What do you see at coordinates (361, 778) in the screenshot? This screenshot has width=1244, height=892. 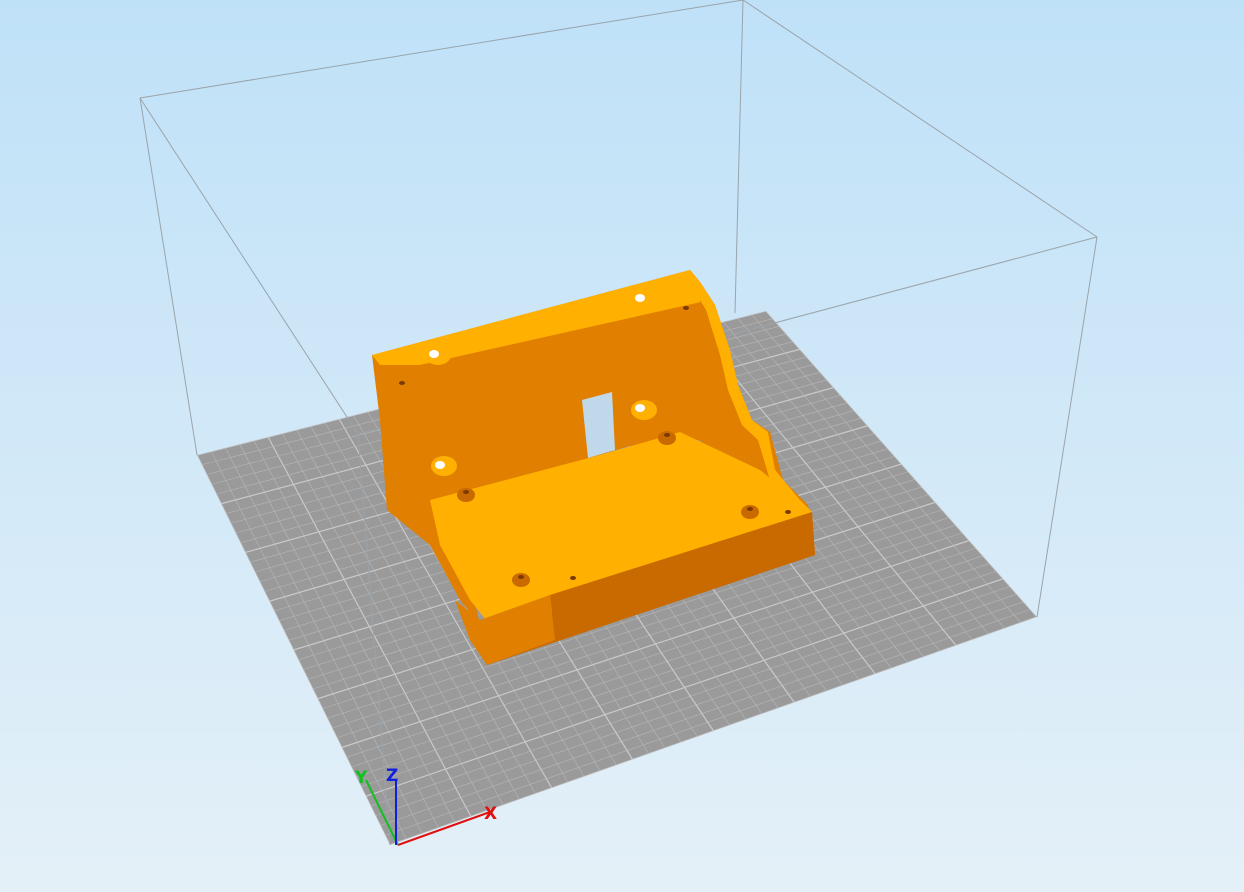 I see `y-axis-label: Y` at bounding box center [361, 778].